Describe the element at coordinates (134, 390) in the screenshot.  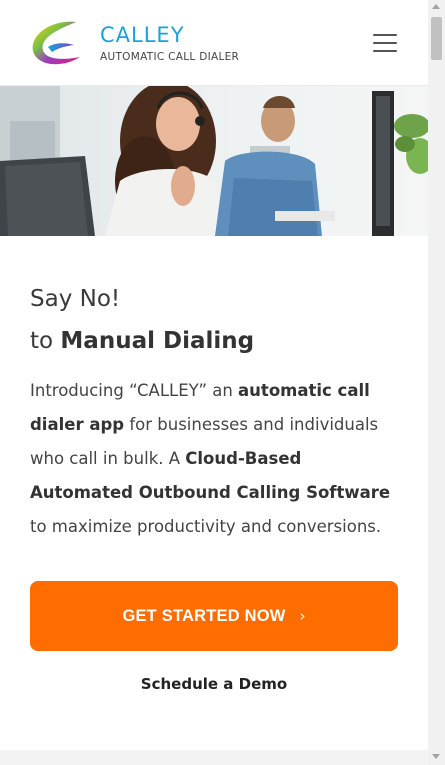
I see `intro-text-1: Introducing “CALLEY” an` at that location.